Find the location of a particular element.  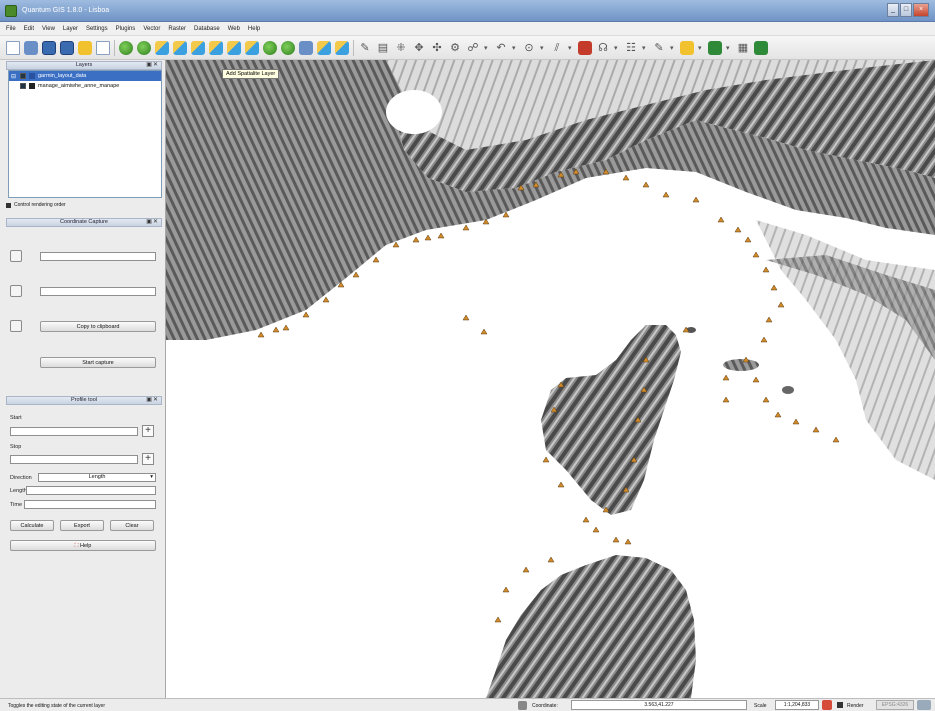

bookmarks-icon: ☷ is located at coordinates (631, 48).